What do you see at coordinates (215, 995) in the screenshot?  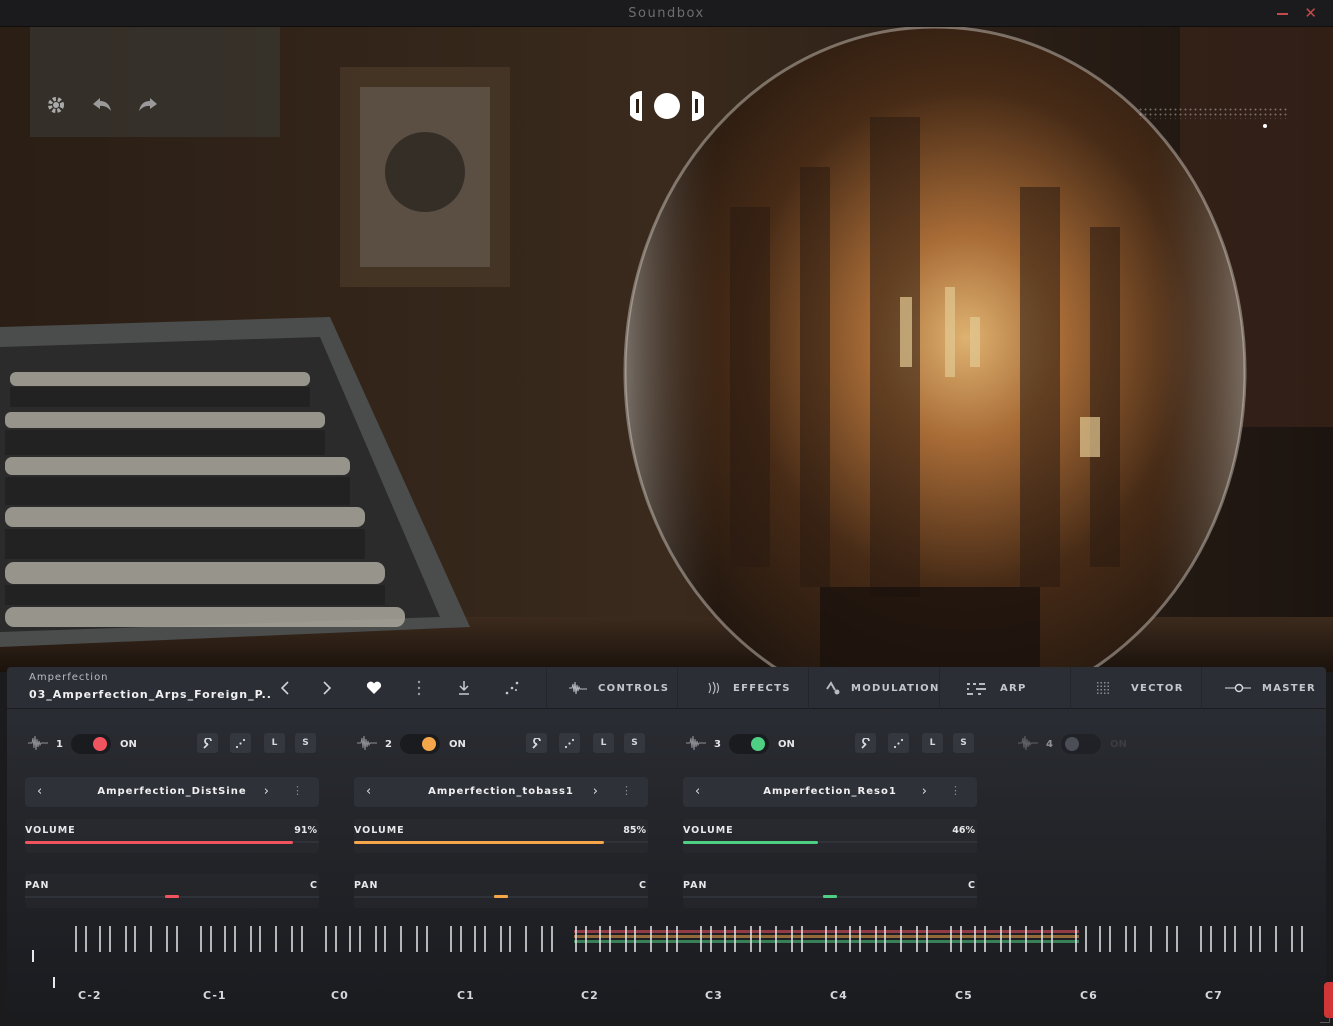 I see `octave-label: C-1` at bounding box center [215, 995].